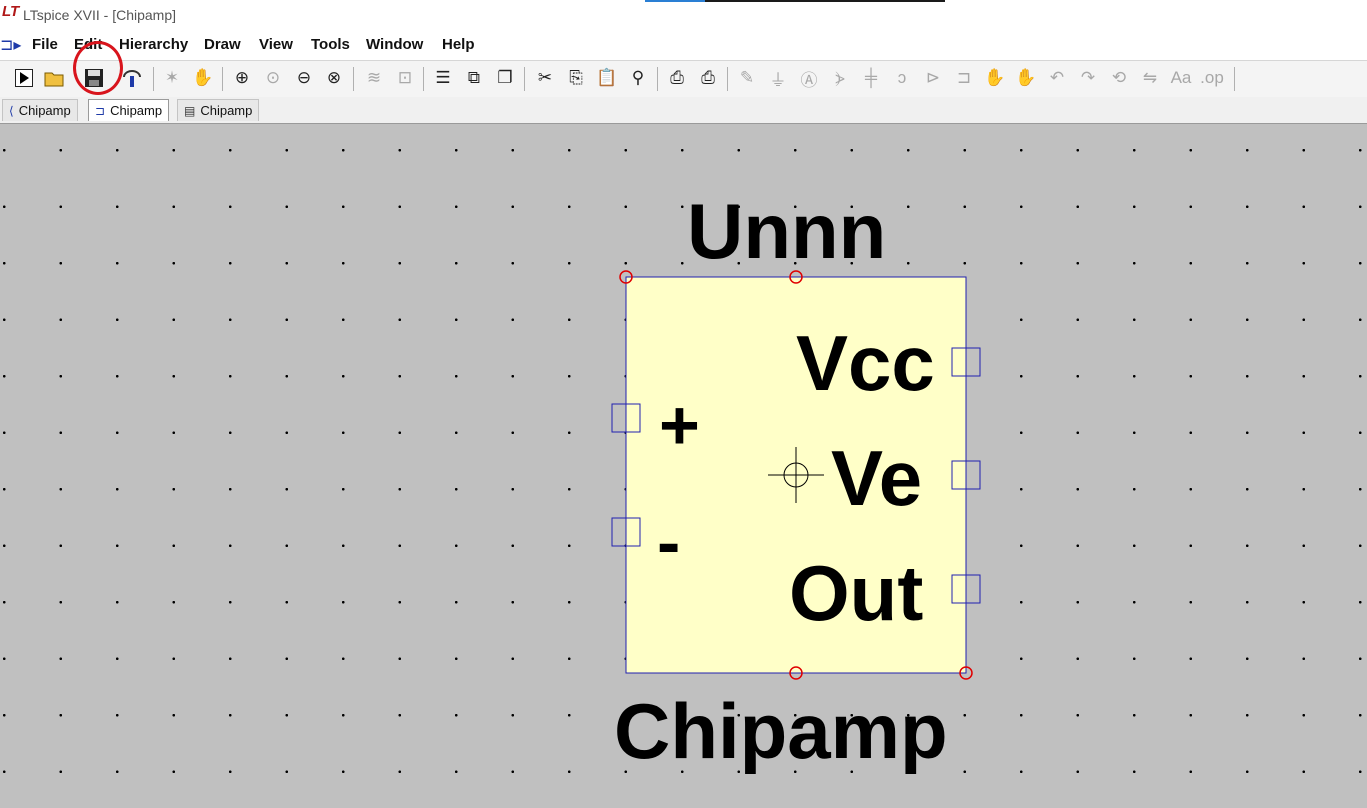 This screenshot has width=1367, height=808. What do you see at coordinates (88, 44) in the screenshot?
I see `menu-edit: Edit` at bounding box center [88, 44].